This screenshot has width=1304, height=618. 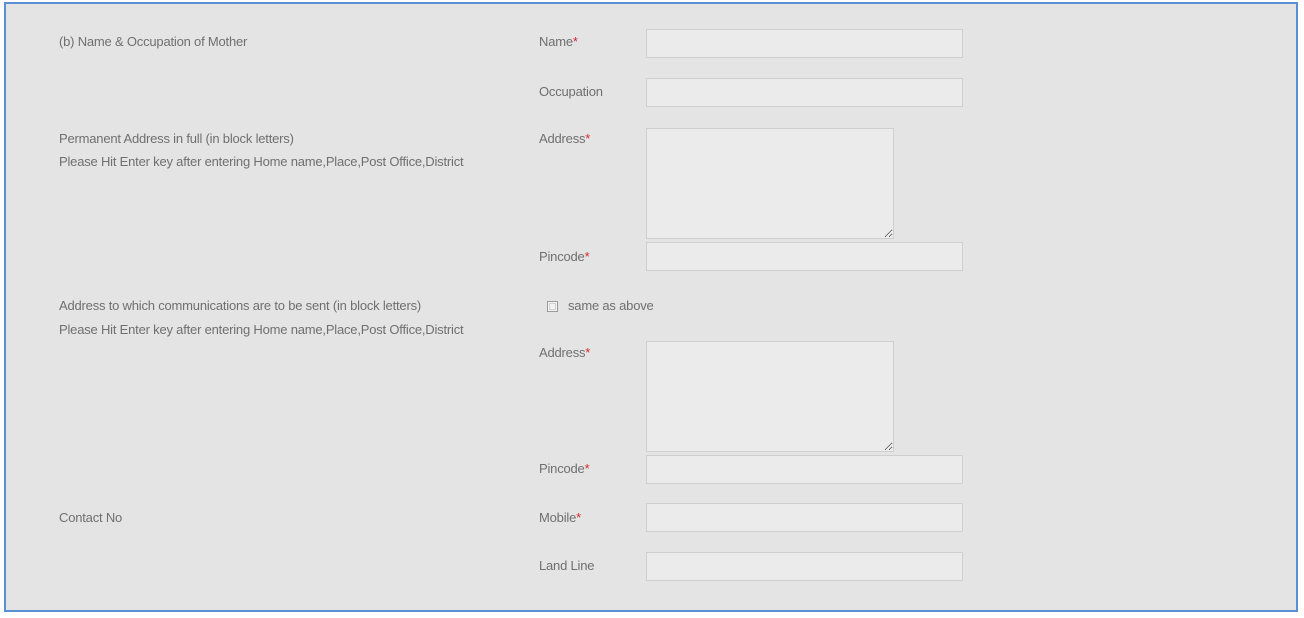 What do you see at coordinates (564, 468) in the screenshot?
I see `communication-pincode-label: Pincode*` at bounding box center [564, 468].